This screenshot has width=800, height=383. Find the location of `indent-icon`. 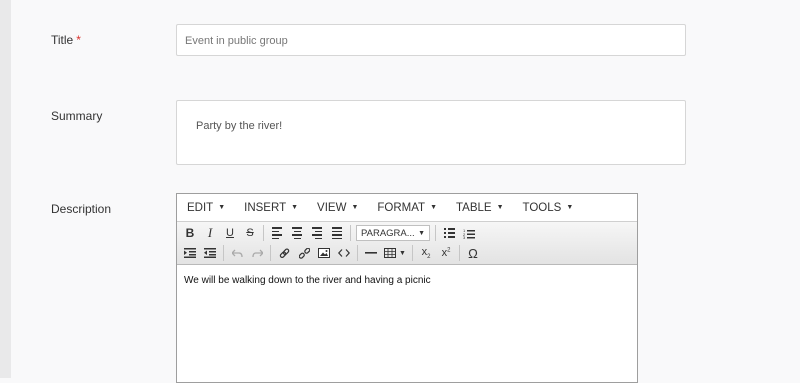

indent-icon is located at coordinates (210, 253).